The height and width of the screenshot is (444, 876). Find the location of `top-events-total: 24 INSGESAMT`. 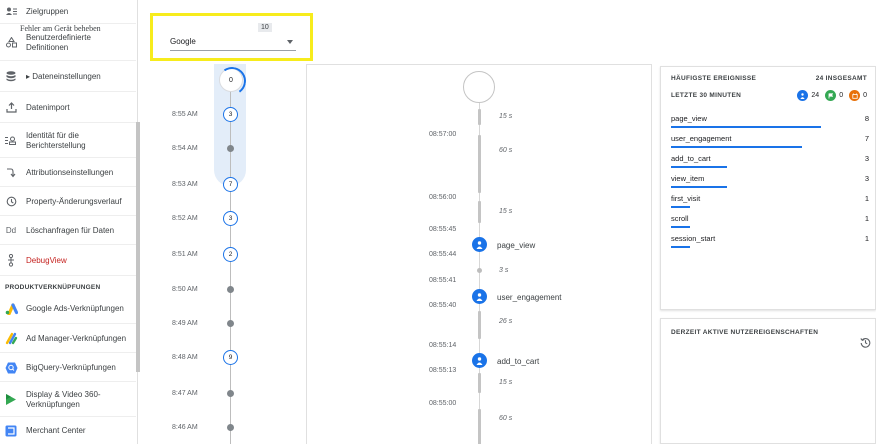

top-events-total: 24 INSGESAMT is located at coordinates (841, 78).